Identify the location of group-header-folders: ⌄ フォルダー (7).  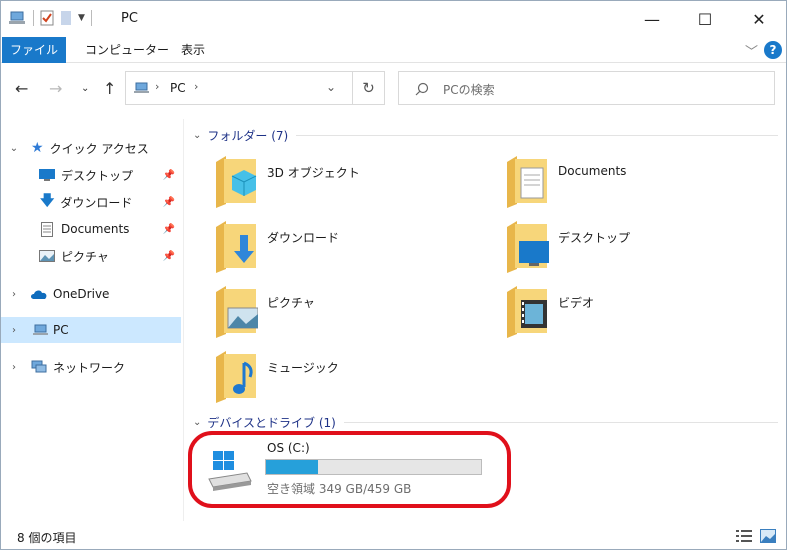
(485, 135).